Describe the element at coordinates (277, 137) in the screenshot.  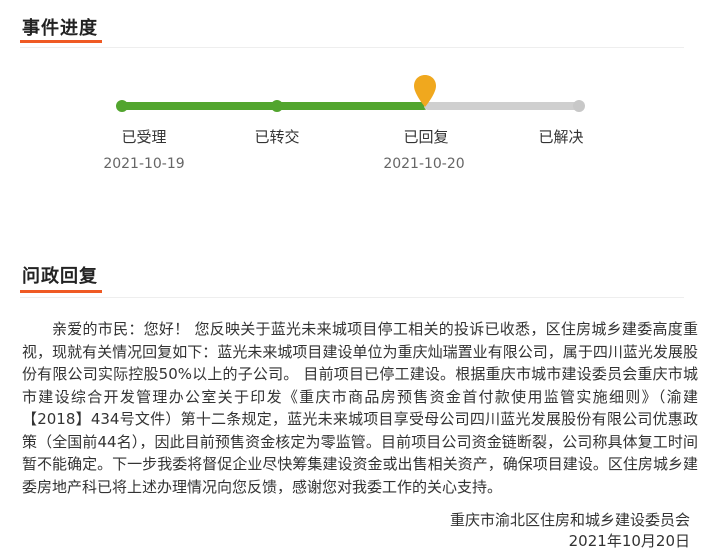
I see `step-label-transferred: 已转交` at that location.